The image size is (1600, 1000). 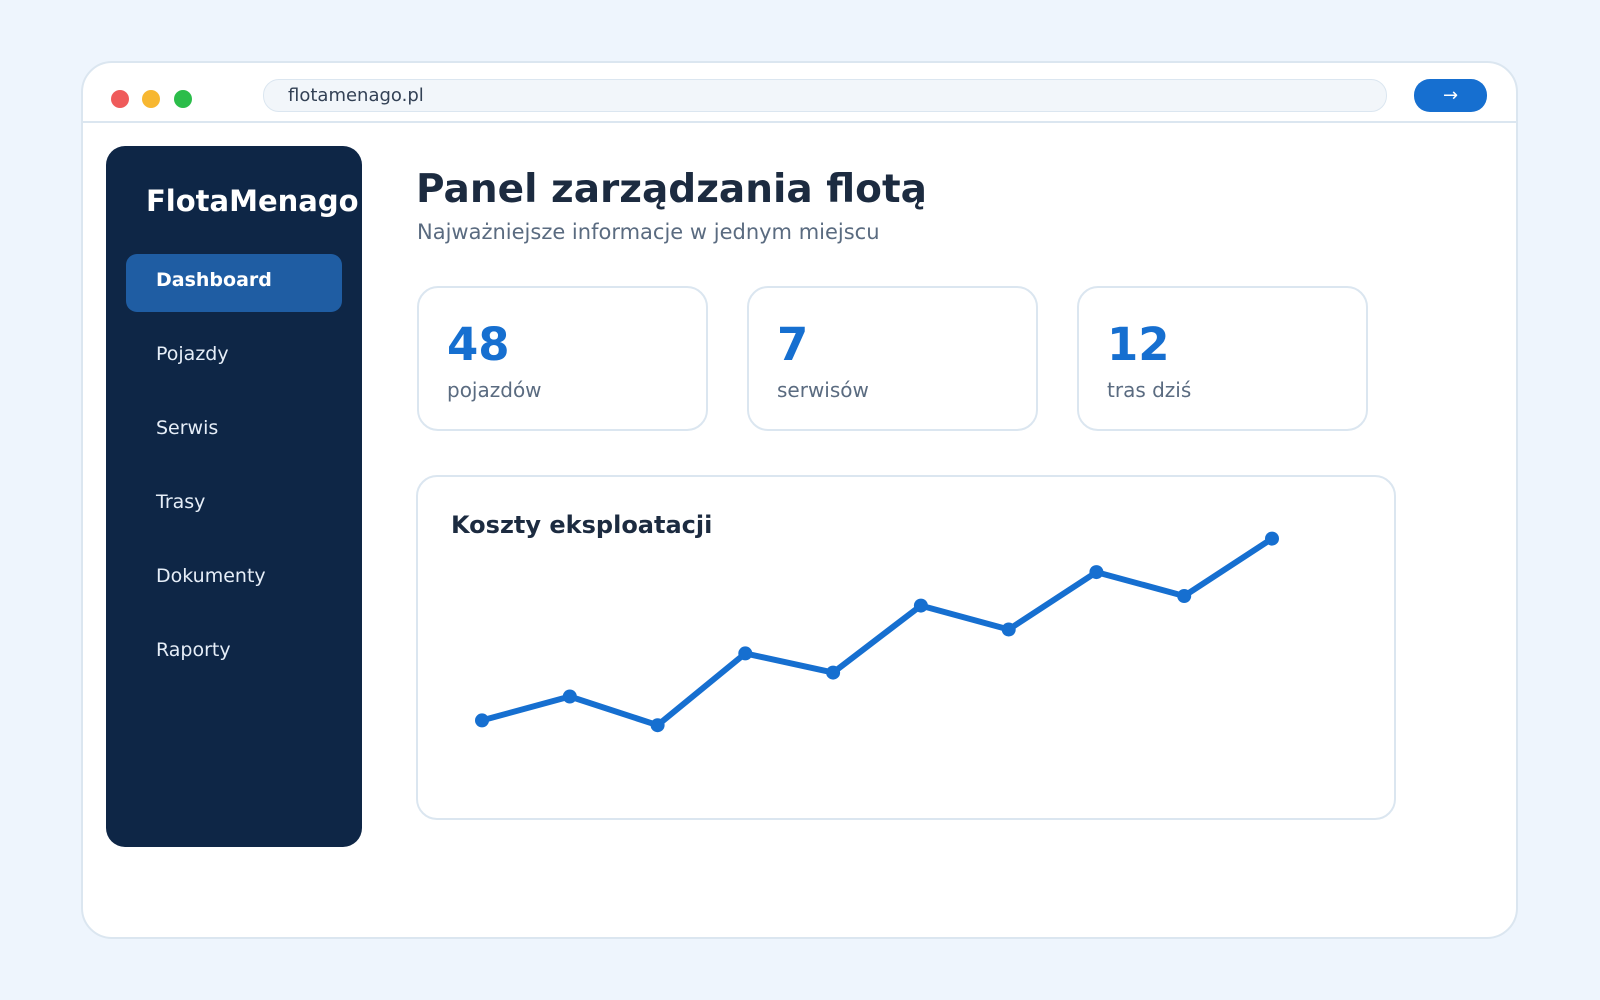 What do you see at coordinates (494, 390) in the screenshot?
I see `stat-label: pojazdów` at bounding box center [494, 390].